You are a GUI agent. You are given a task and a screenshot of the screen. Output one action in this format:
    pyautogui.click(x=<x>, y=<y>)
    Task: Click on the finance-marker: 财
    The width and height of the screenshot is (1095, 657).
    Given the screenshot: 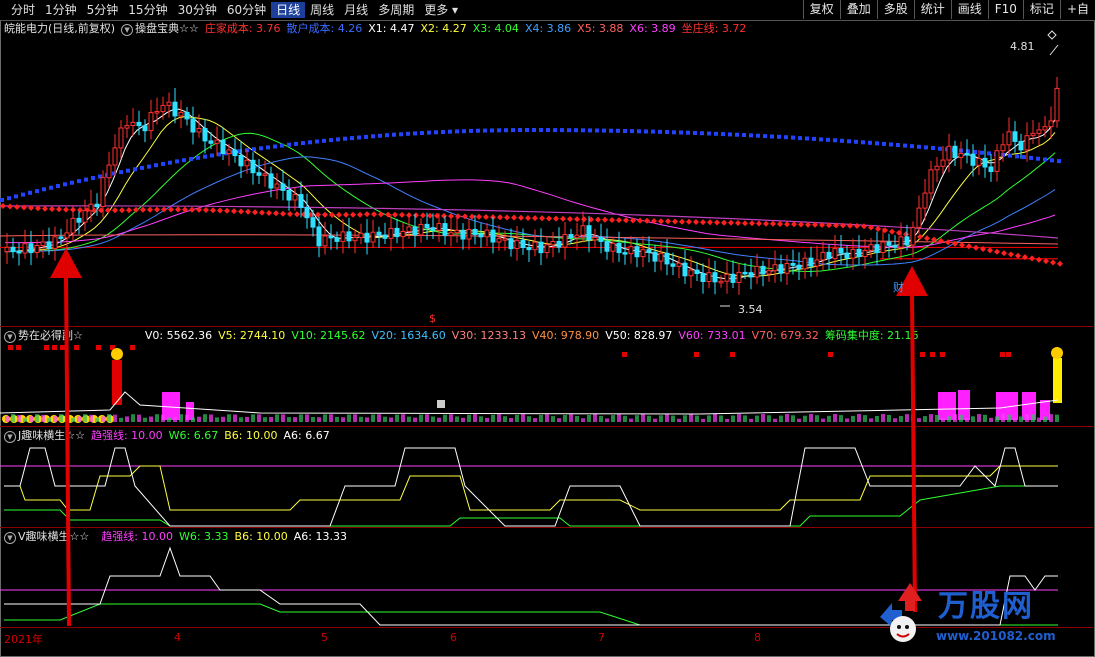 What is the action you would take?
    pyautogui.click(x=898, y=287)
    